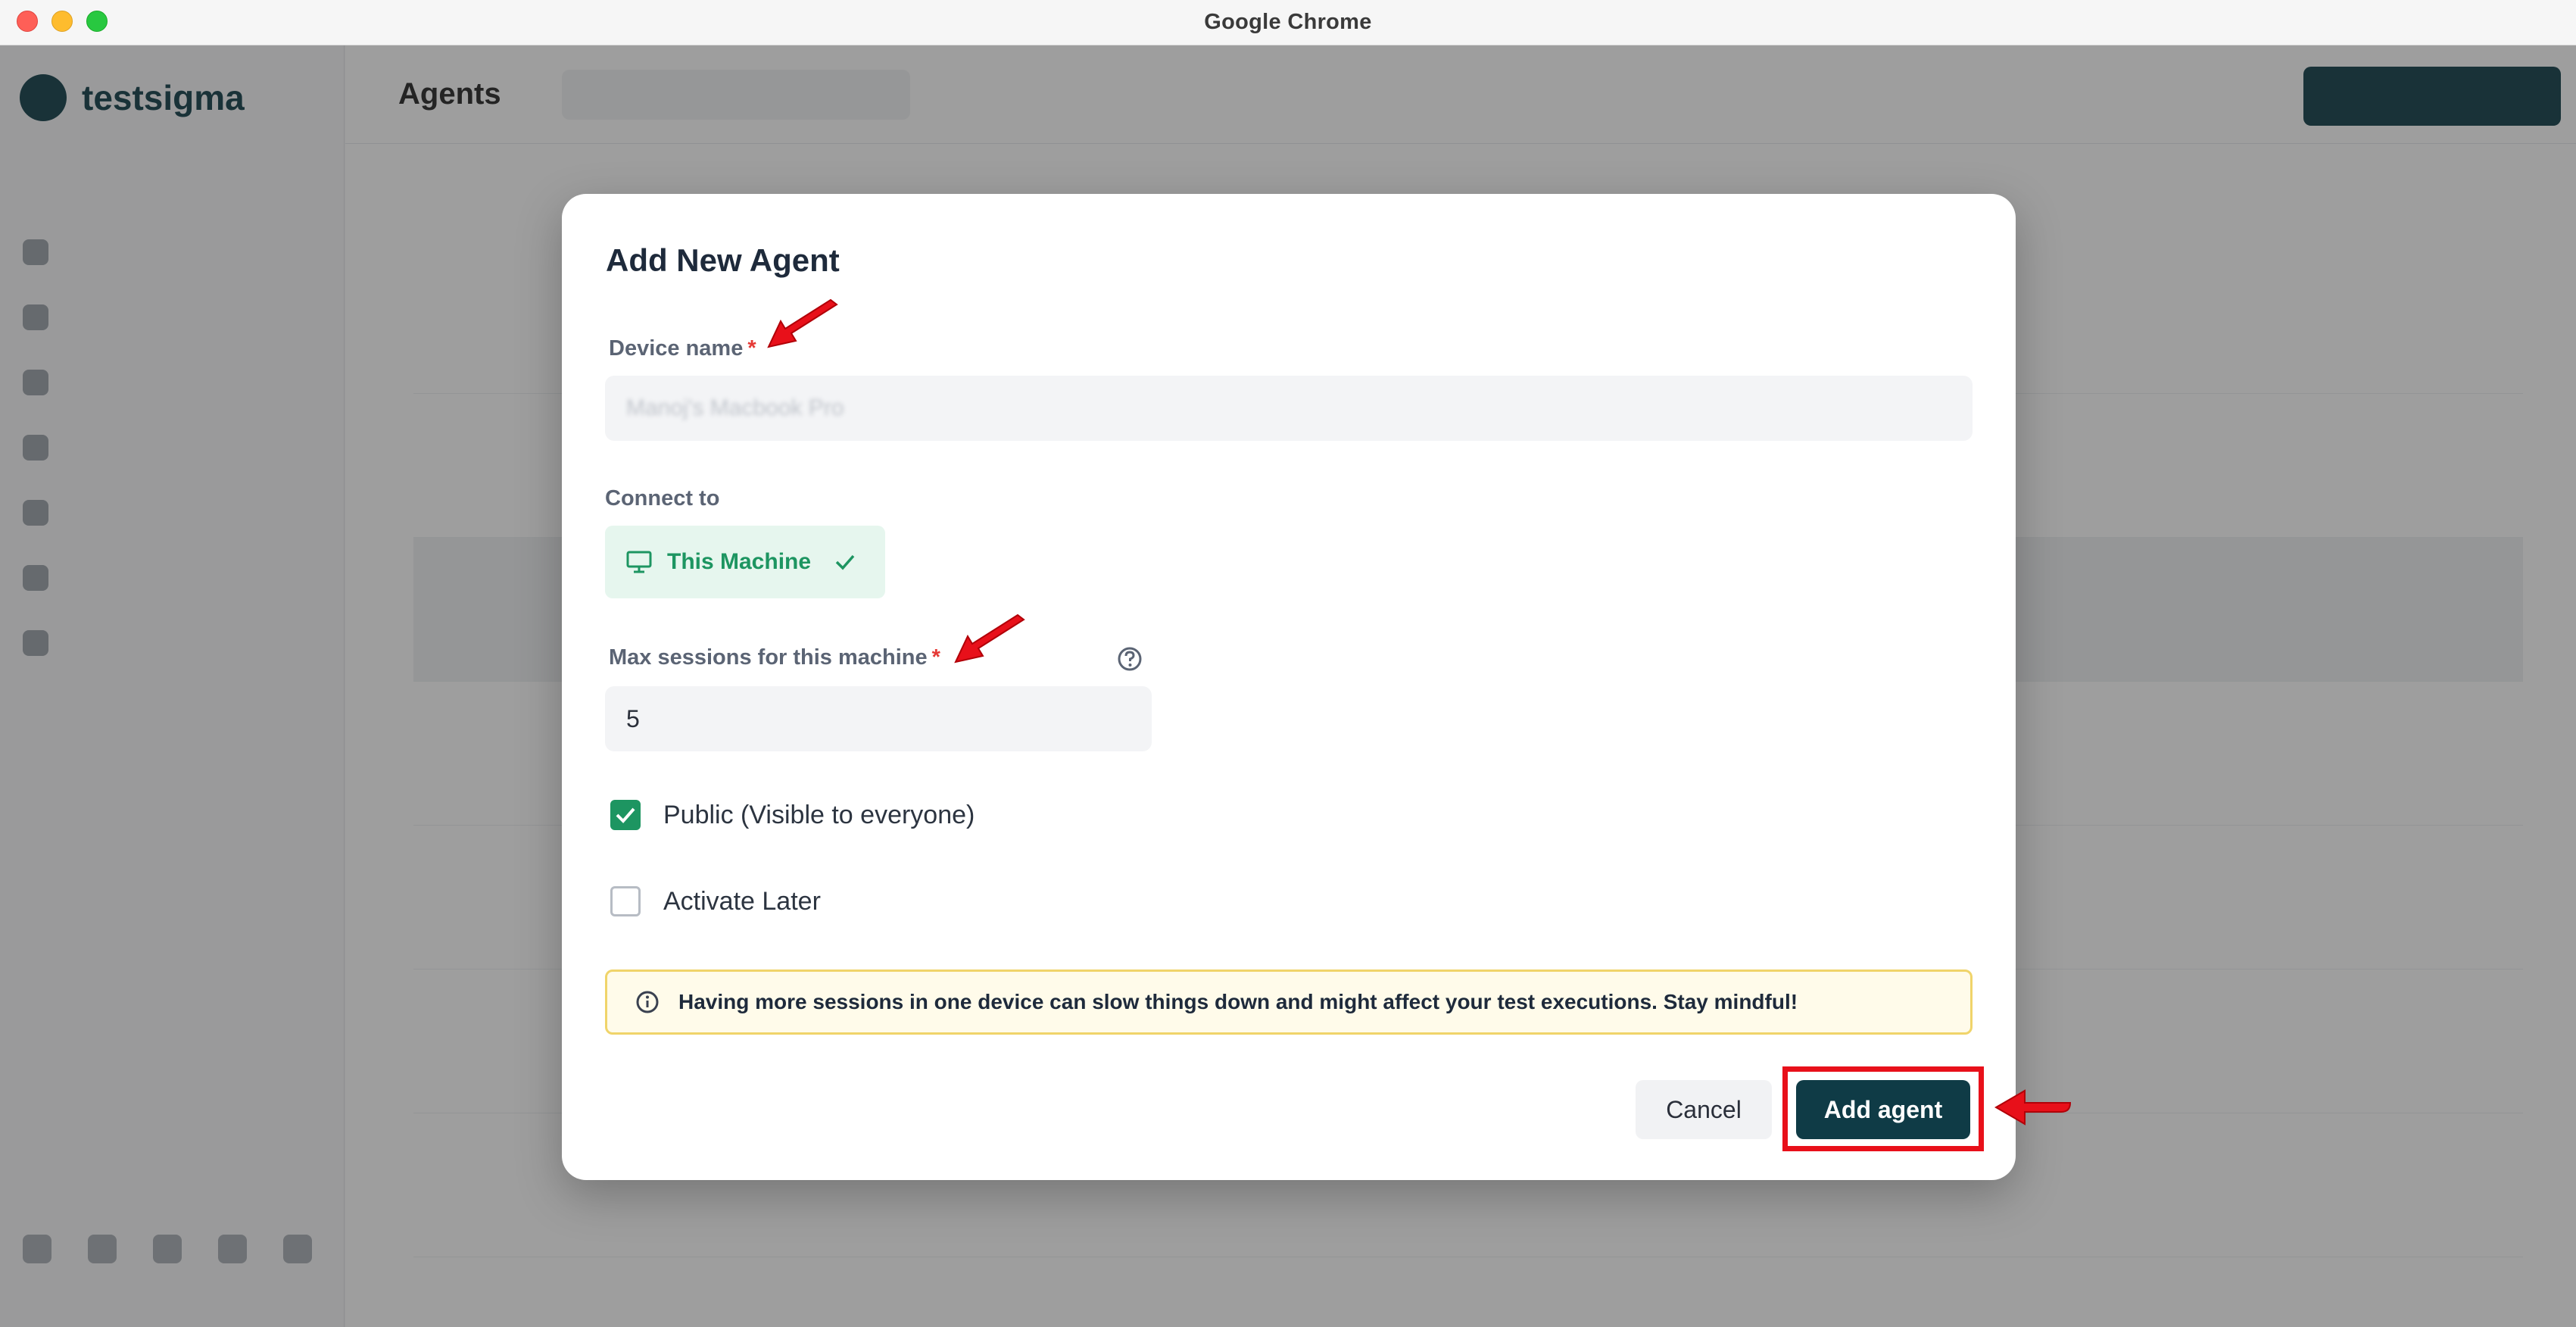 The width and height of the screenshot is (2576, 1327). Describe the element at coordinates (1129, 659) in the screenshot. I see `question-circle-icon` at that location.